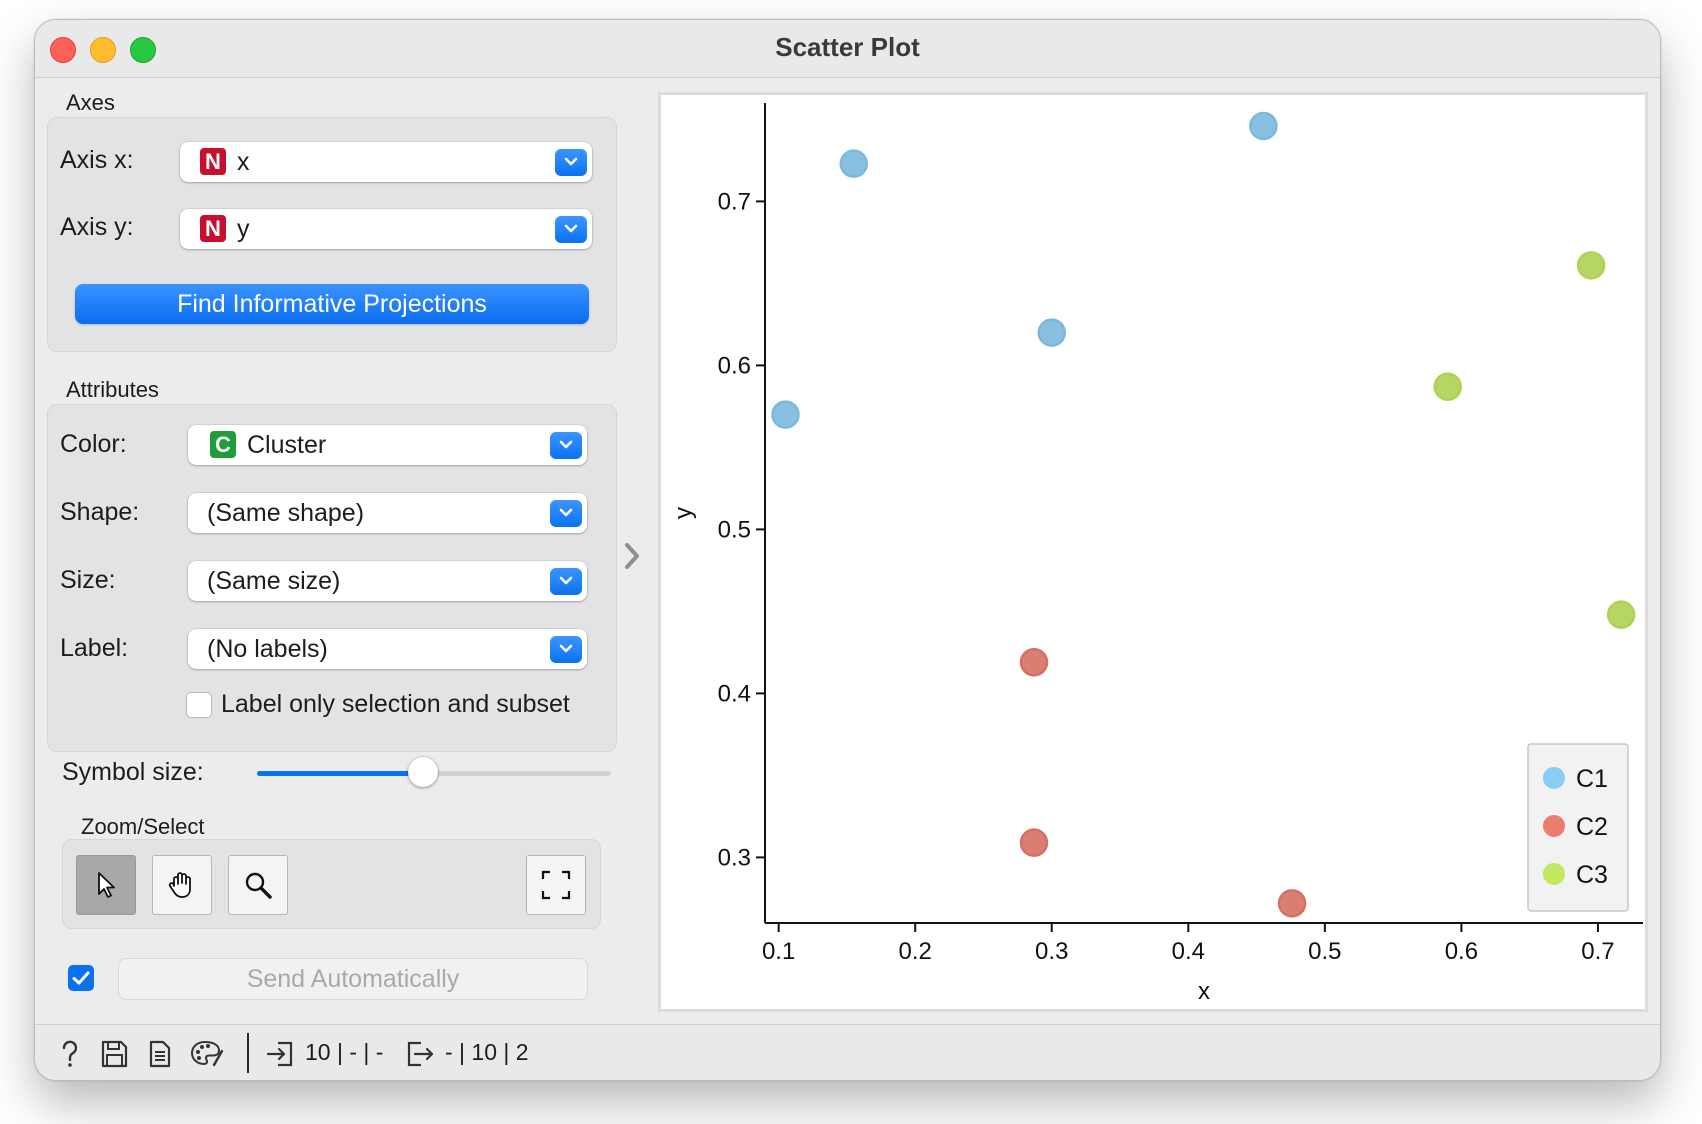 This screenshot has height=1124, width=1702. What do you see at coordinates (1554, 778) in the screenshot?
I see `legend-marker-c1` at bounding box center [1554, 778].